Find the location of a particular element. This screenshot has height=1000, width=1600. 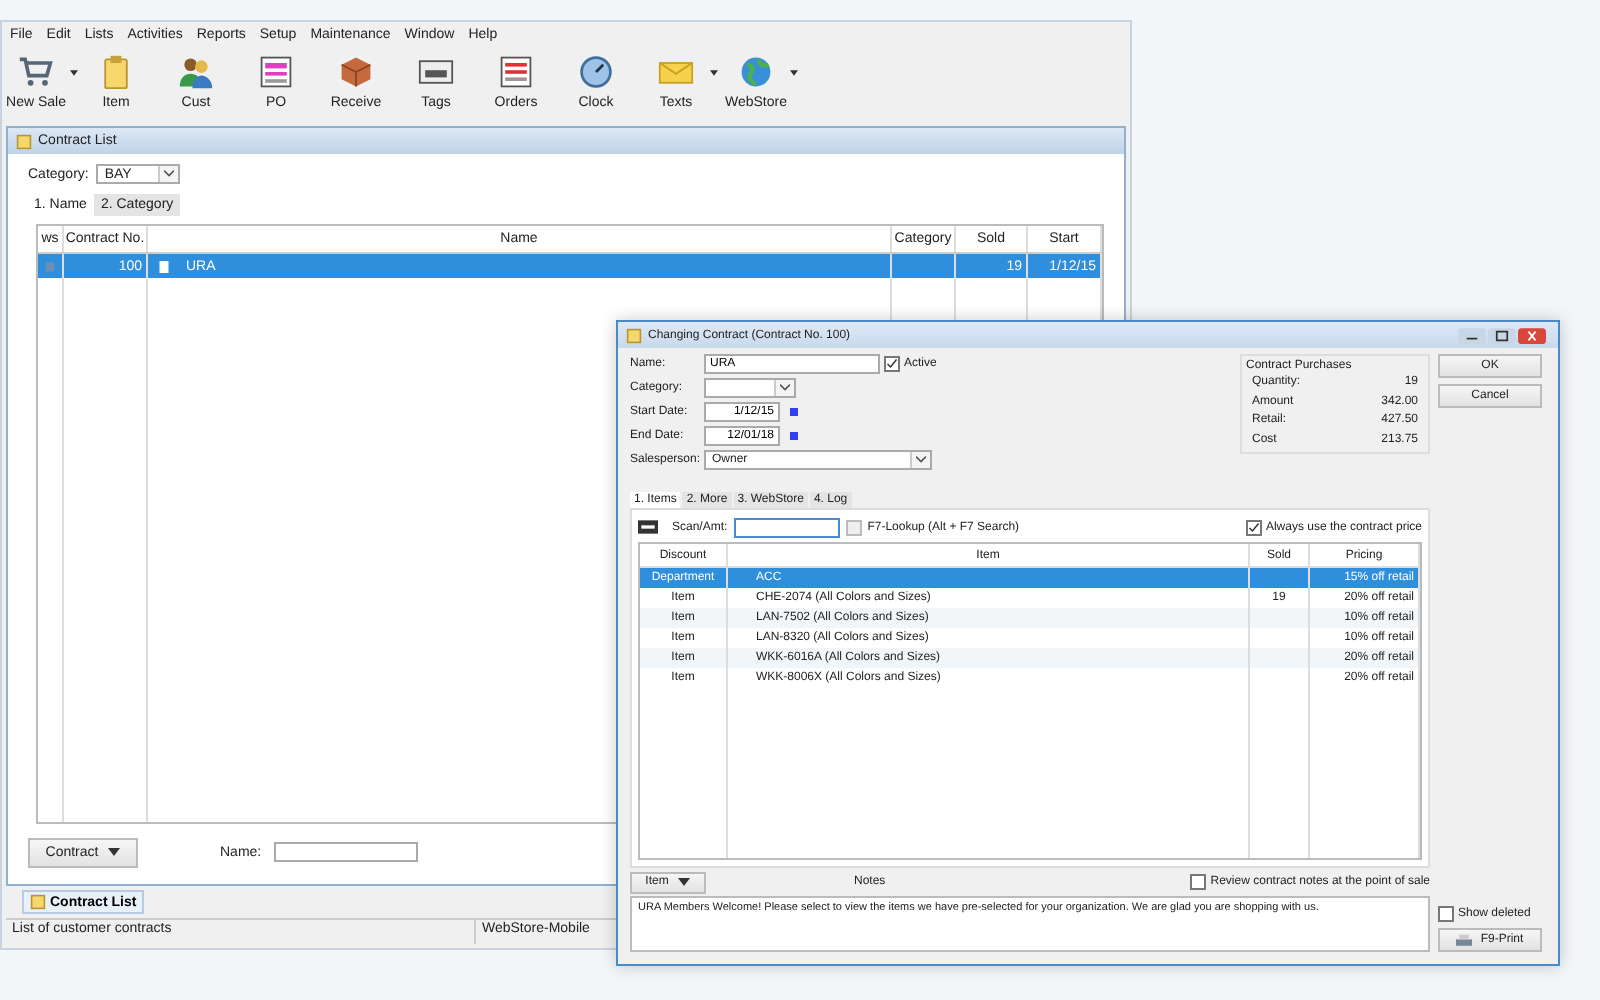

printer-icon is located at coordinates (1464, 940).